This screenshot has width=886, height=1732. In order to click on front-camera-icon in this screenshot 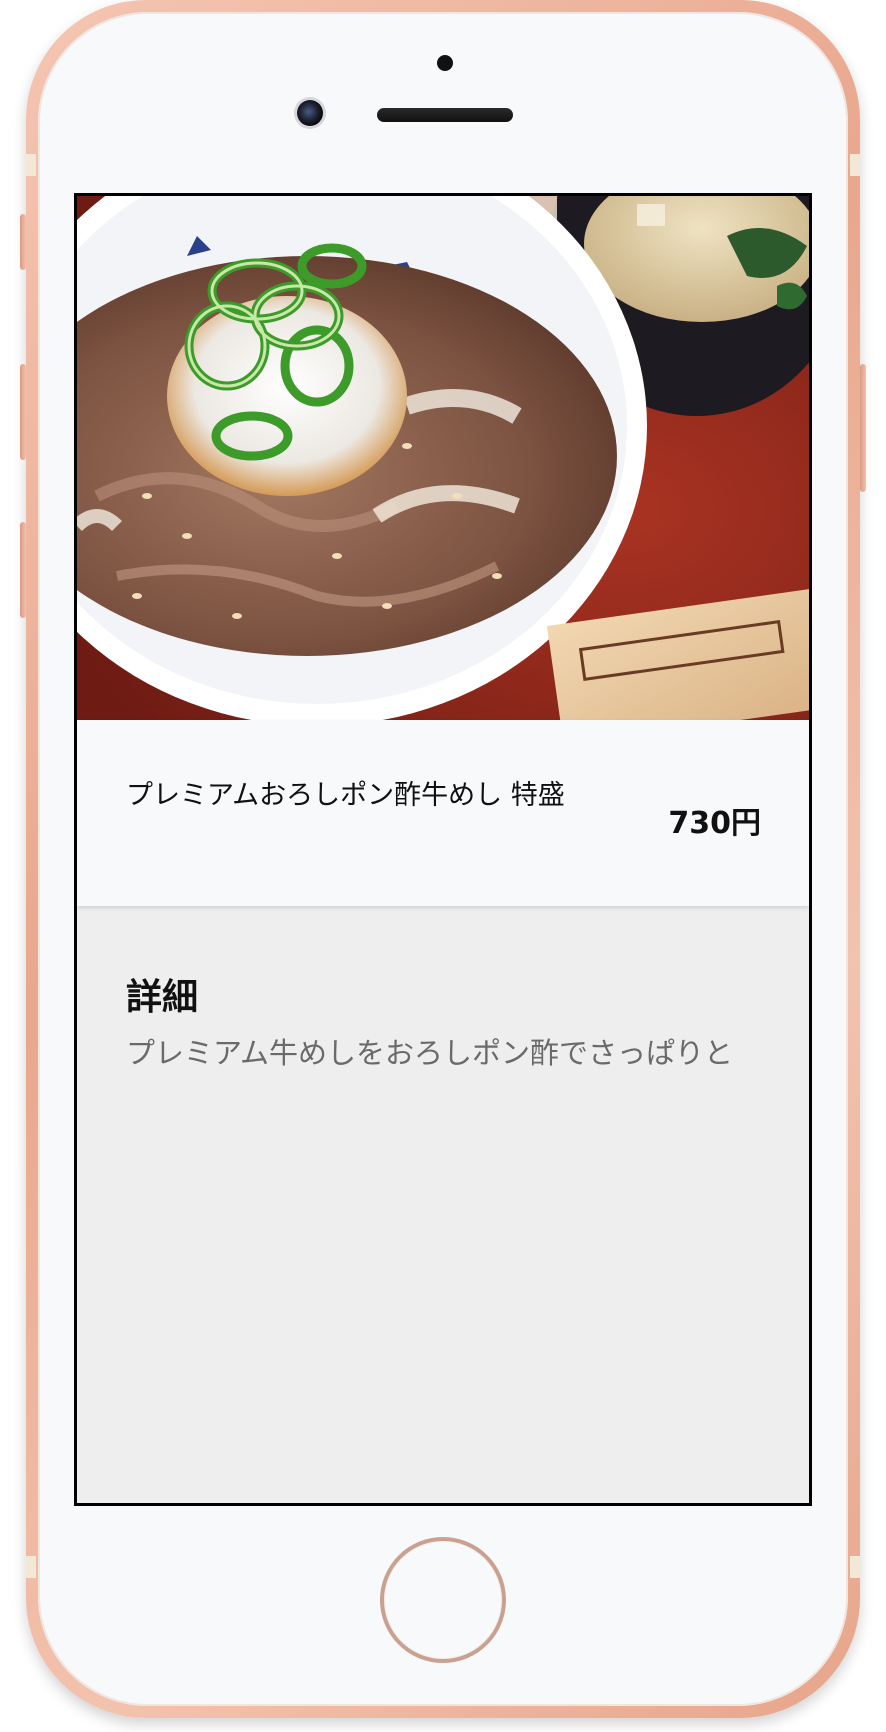, I will do `click(310, 113)`.